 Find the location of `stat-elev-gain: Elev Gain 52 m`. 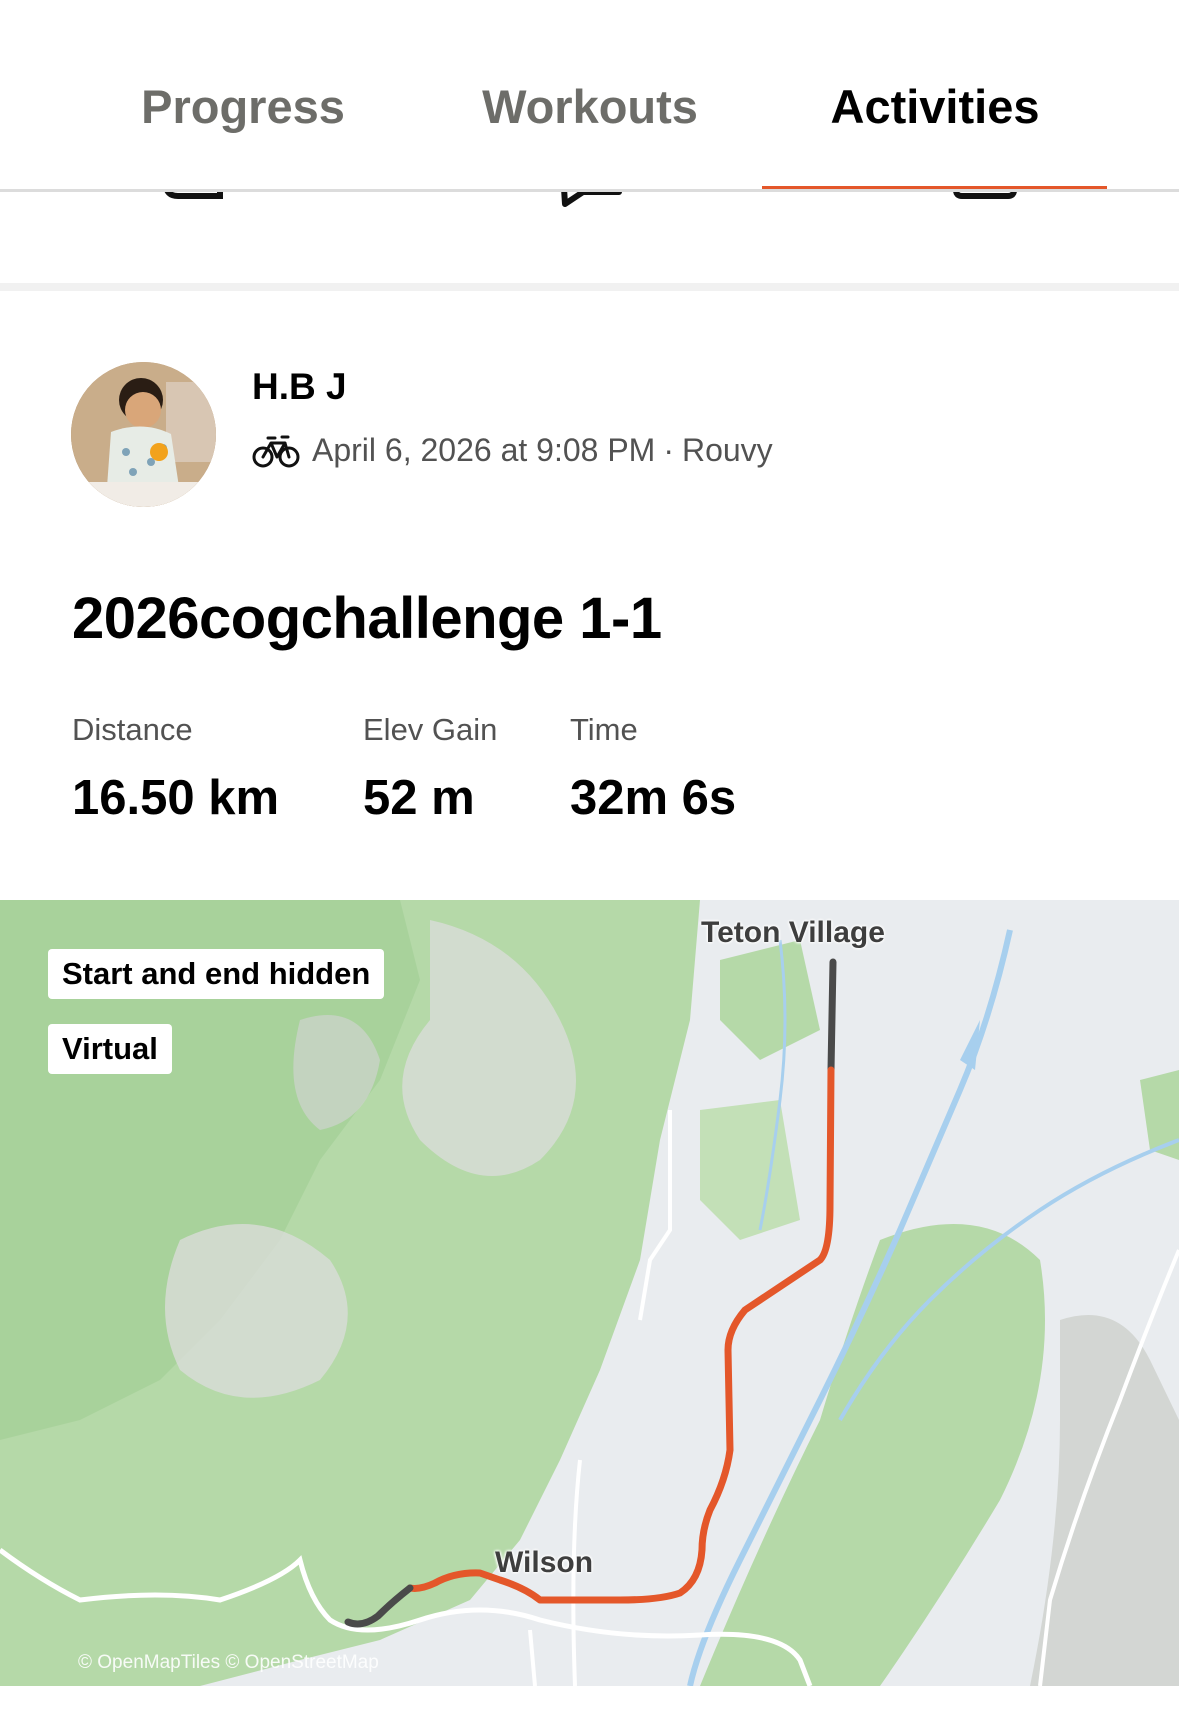

stat-elev-gain: Elev Gain 52 m is located at coordinates (430, 769).